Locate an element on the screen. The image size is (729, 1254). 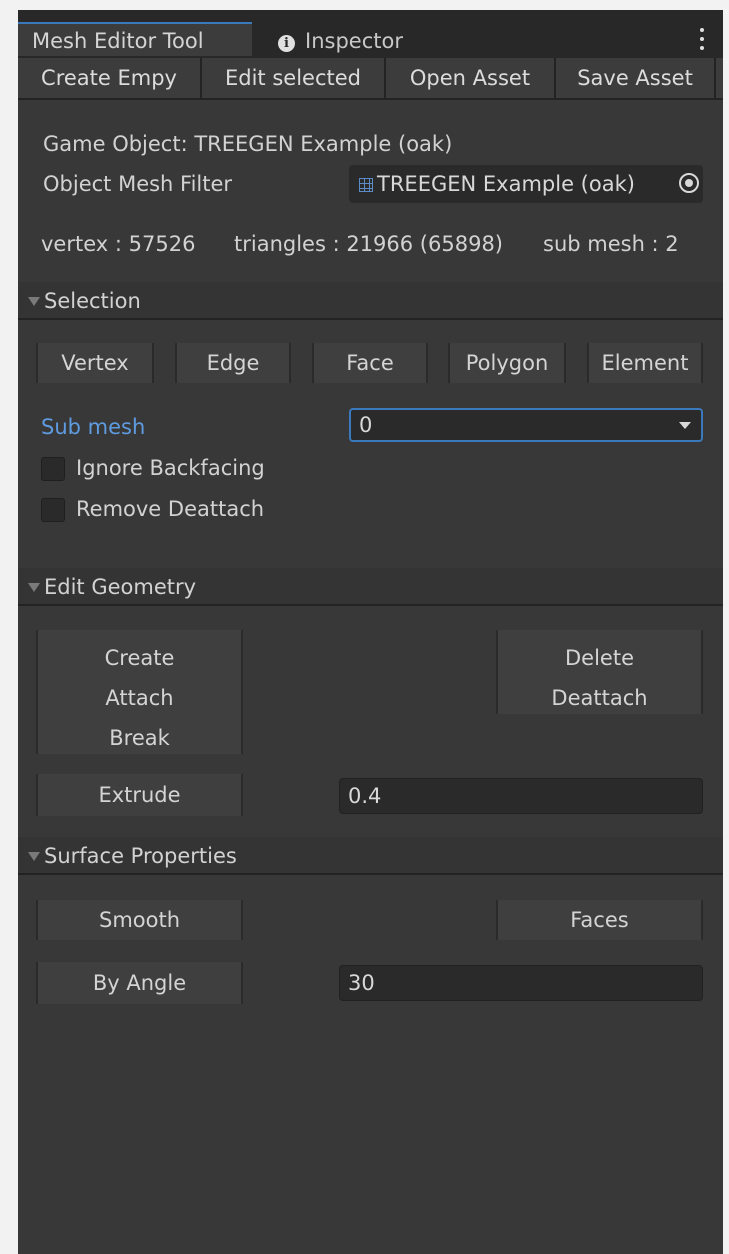
edge-mode-button: Edge is located at coordinates (233, 363).